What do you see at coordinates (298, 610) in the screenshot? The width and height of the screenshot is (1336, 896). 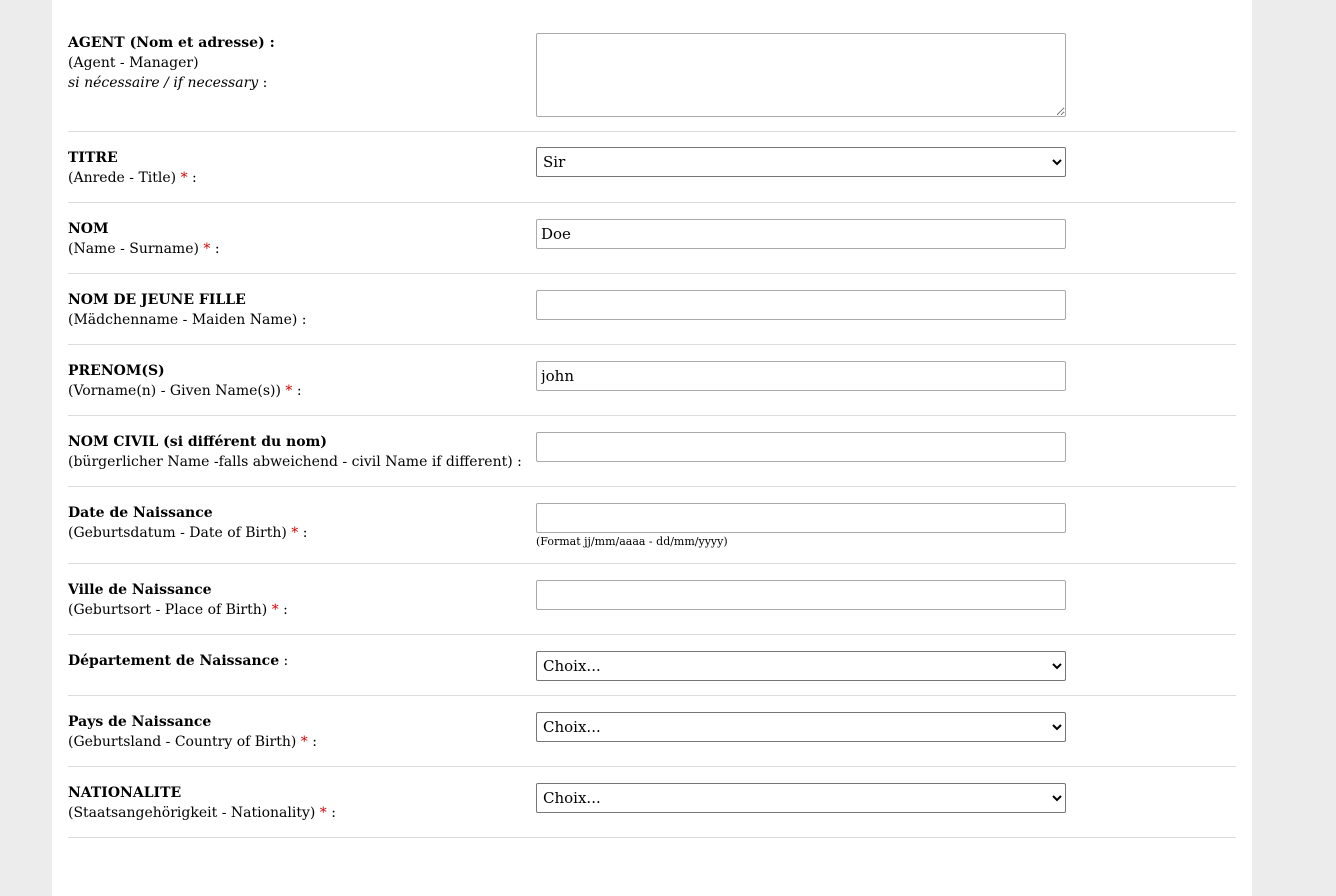 I see `ville-naissance-label-subtitle: (Geburtsort - Place of Birth) * :` at bounding box center [298, 610].